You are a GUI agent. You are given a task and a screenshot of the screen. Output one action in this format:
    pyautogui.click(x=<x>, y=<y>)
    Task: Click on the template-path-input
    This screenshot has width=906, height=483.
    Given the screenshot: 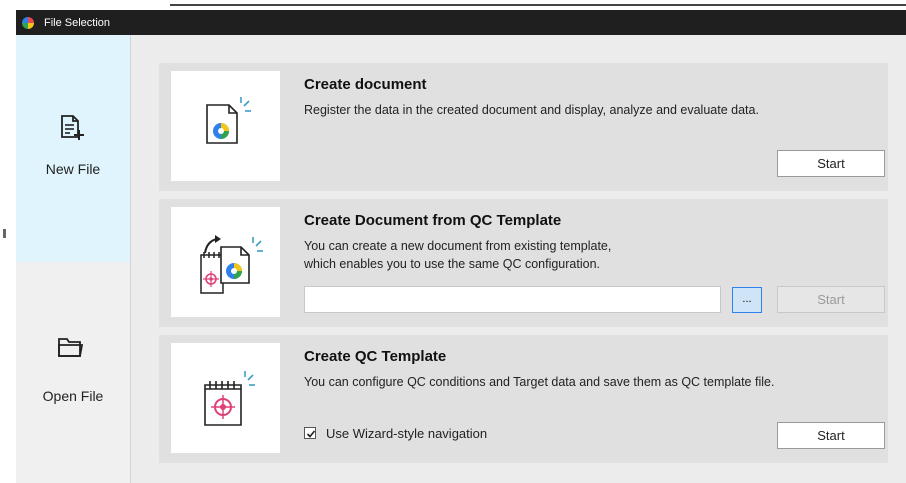 What is the action you would take?
    pyautogui.click(x=512, y=299)
    